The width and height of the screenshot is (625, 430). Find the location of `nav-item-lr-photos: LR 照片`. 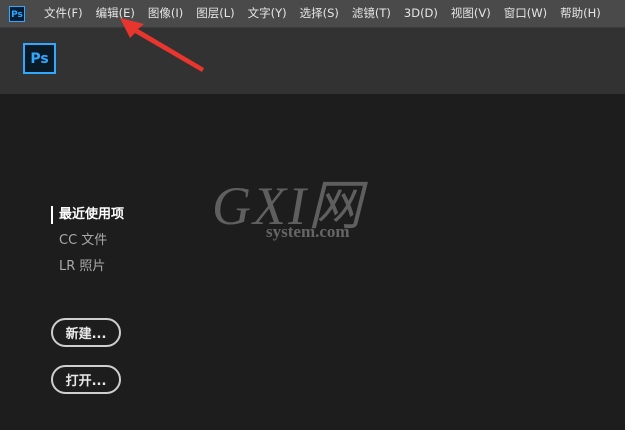

nav-item-lr-photos: LR 照片 is located at coordinates (87, 267).